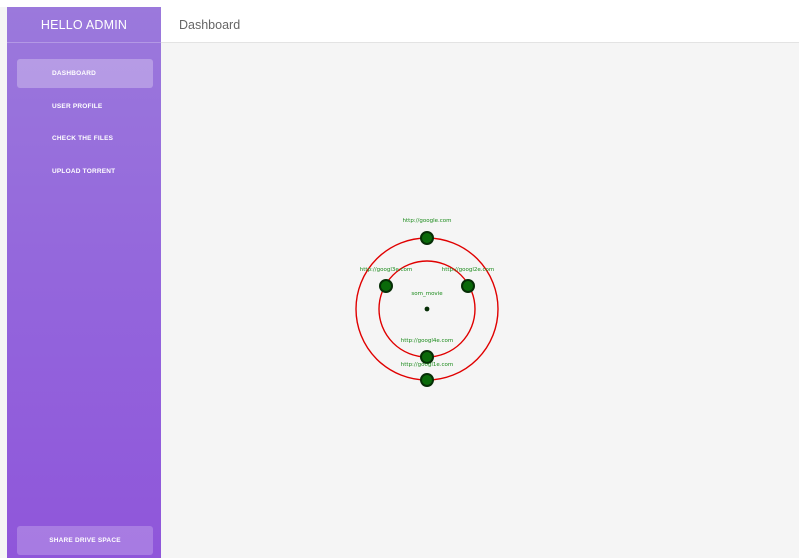 Image resolution: width=799 pixels, height=558 pixels. Describe the element at coordinates (468, 270) in the screenshot. I see `graph-node-label: http://googl2e.com` at that location.